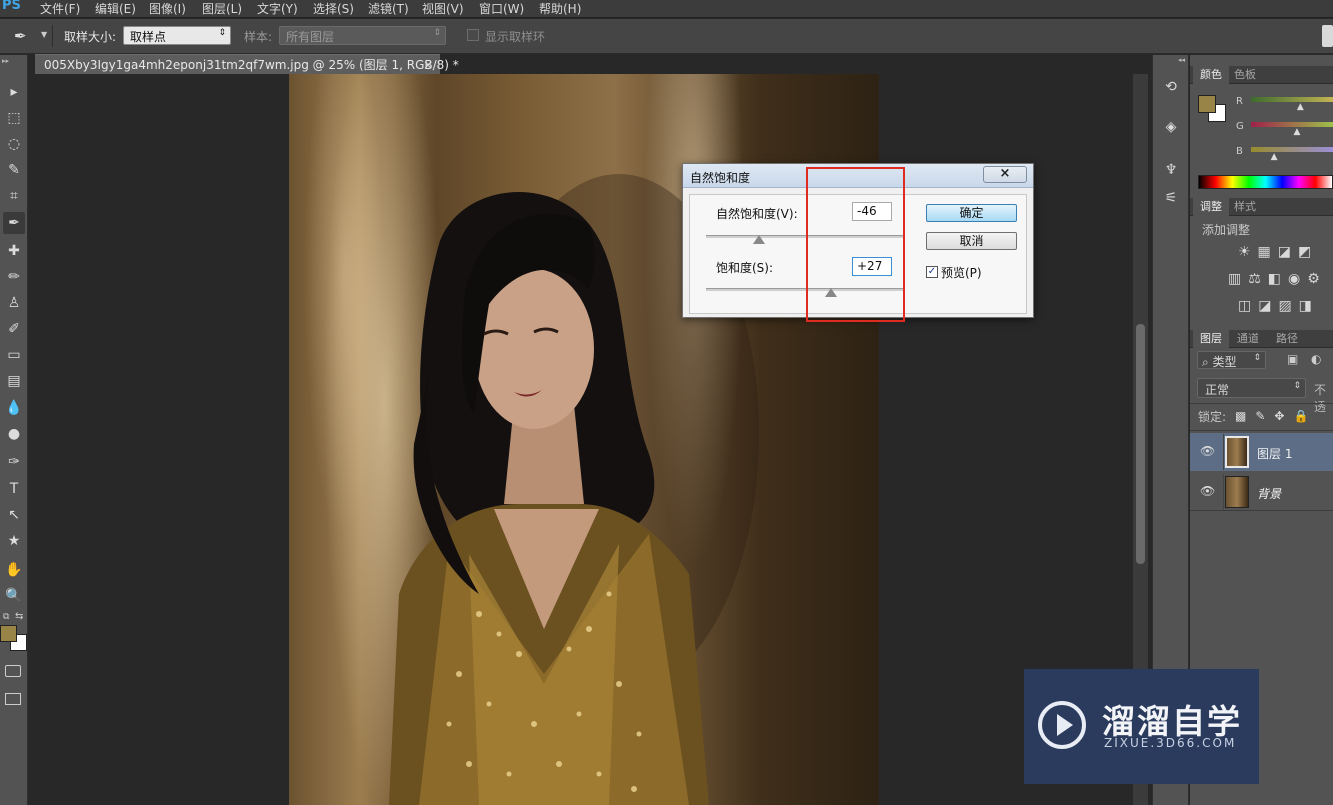 Image resolution: width=1333 pixels, height=805 pixels. What do you see at coordinates (1231, 360) in the screenshot?
I see `layer-filter-select: ⌕ 类型 ⇕` at bounding box center [1231, 360].